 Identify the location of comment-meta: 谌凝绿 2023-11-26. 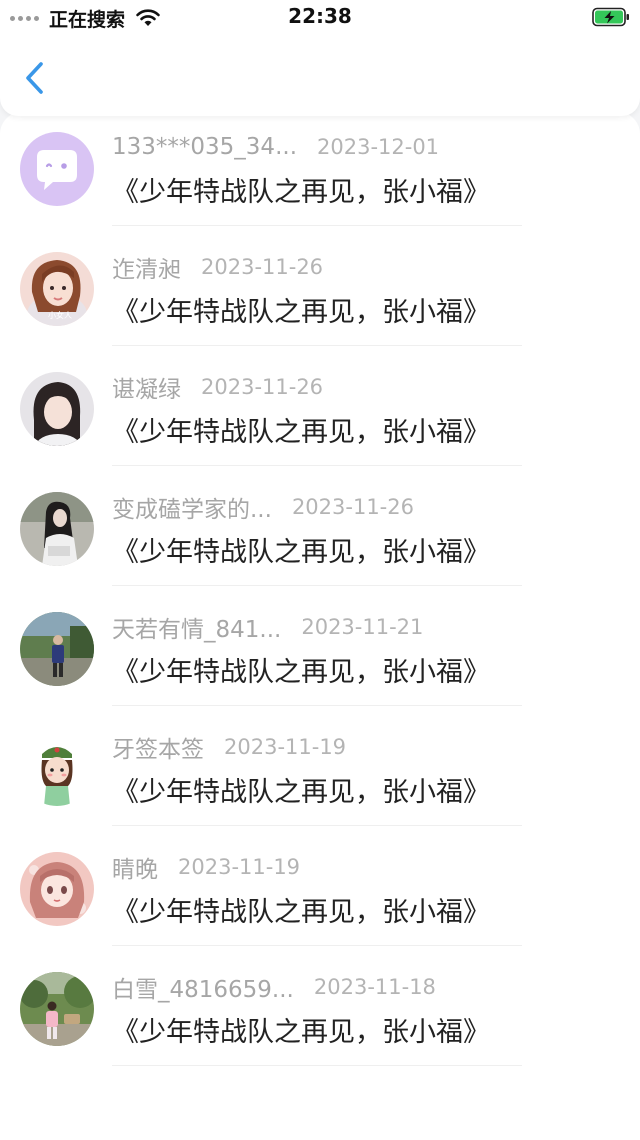
(218, 387).